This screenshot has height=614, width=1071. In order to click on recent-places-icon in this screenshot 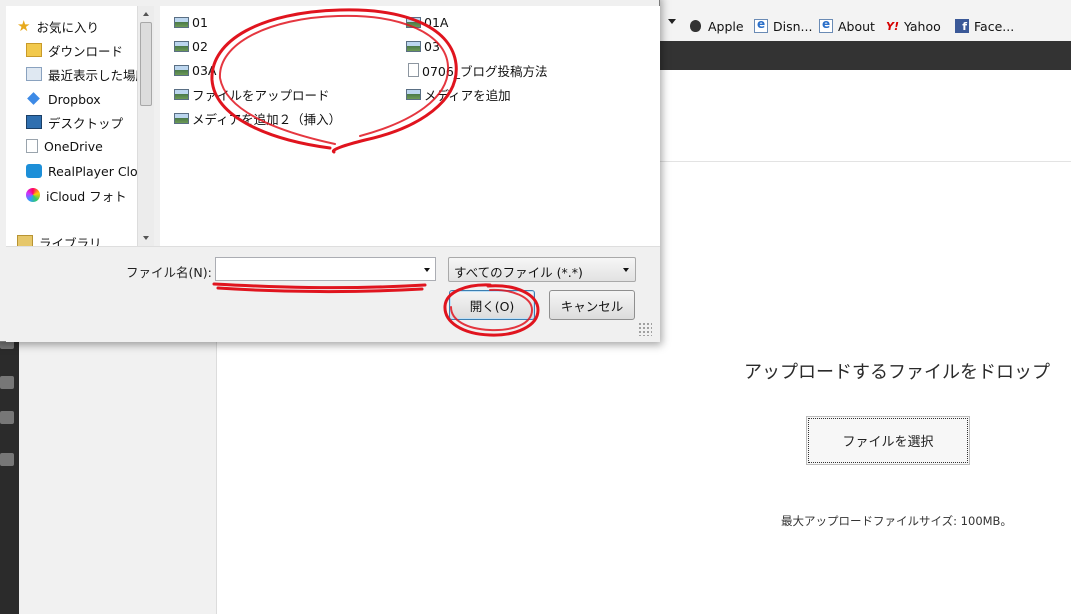, I will do `click(34, 74)`.